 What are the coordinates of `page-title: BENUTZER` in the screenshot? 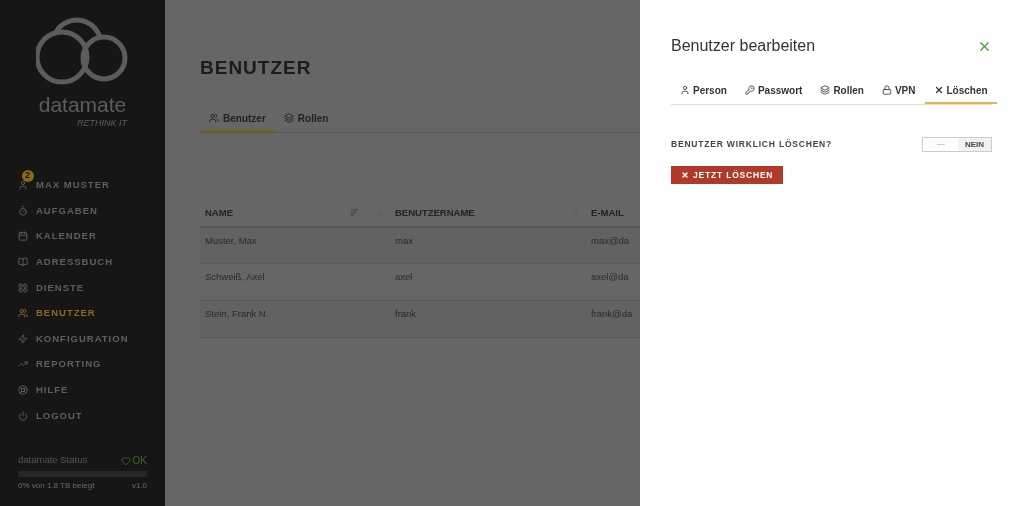 It's located at (256, 68).